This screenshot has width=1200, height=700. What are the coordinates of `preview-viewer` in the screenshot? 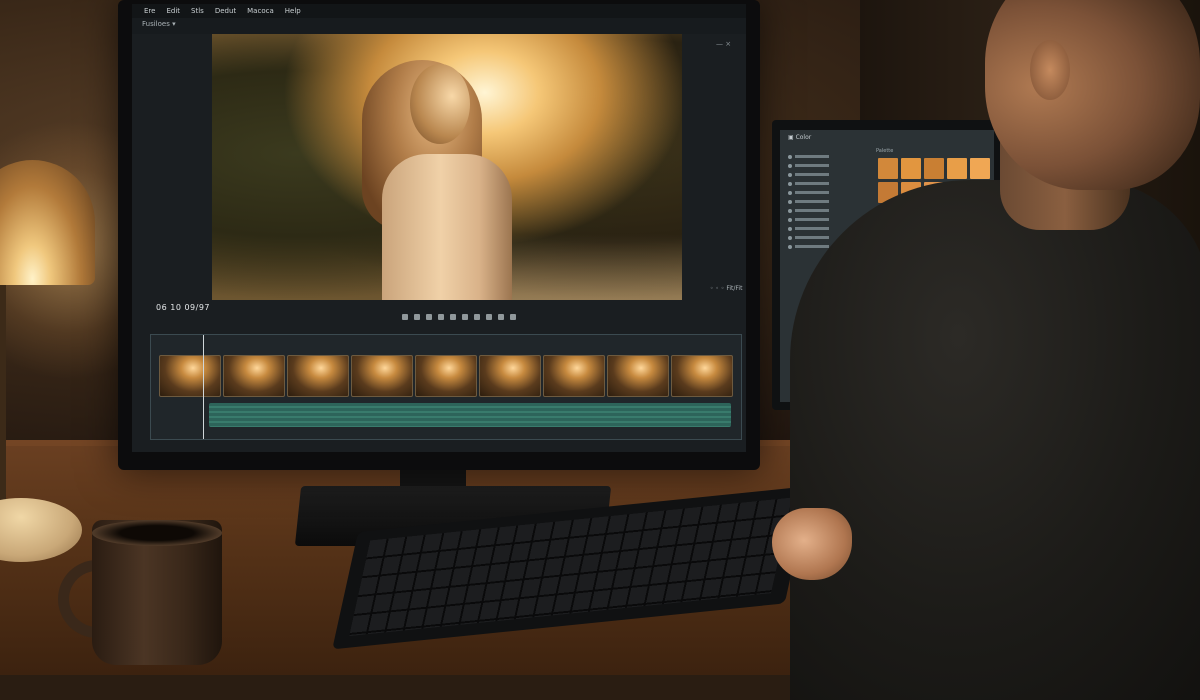 It's located at (447, 167).